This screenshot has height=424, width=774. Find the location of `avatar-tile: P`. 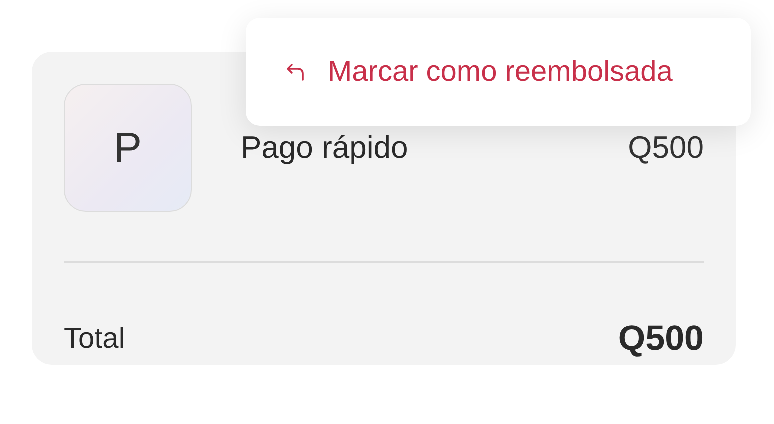

avatar-tile: P is located at coordinates (128, 148).